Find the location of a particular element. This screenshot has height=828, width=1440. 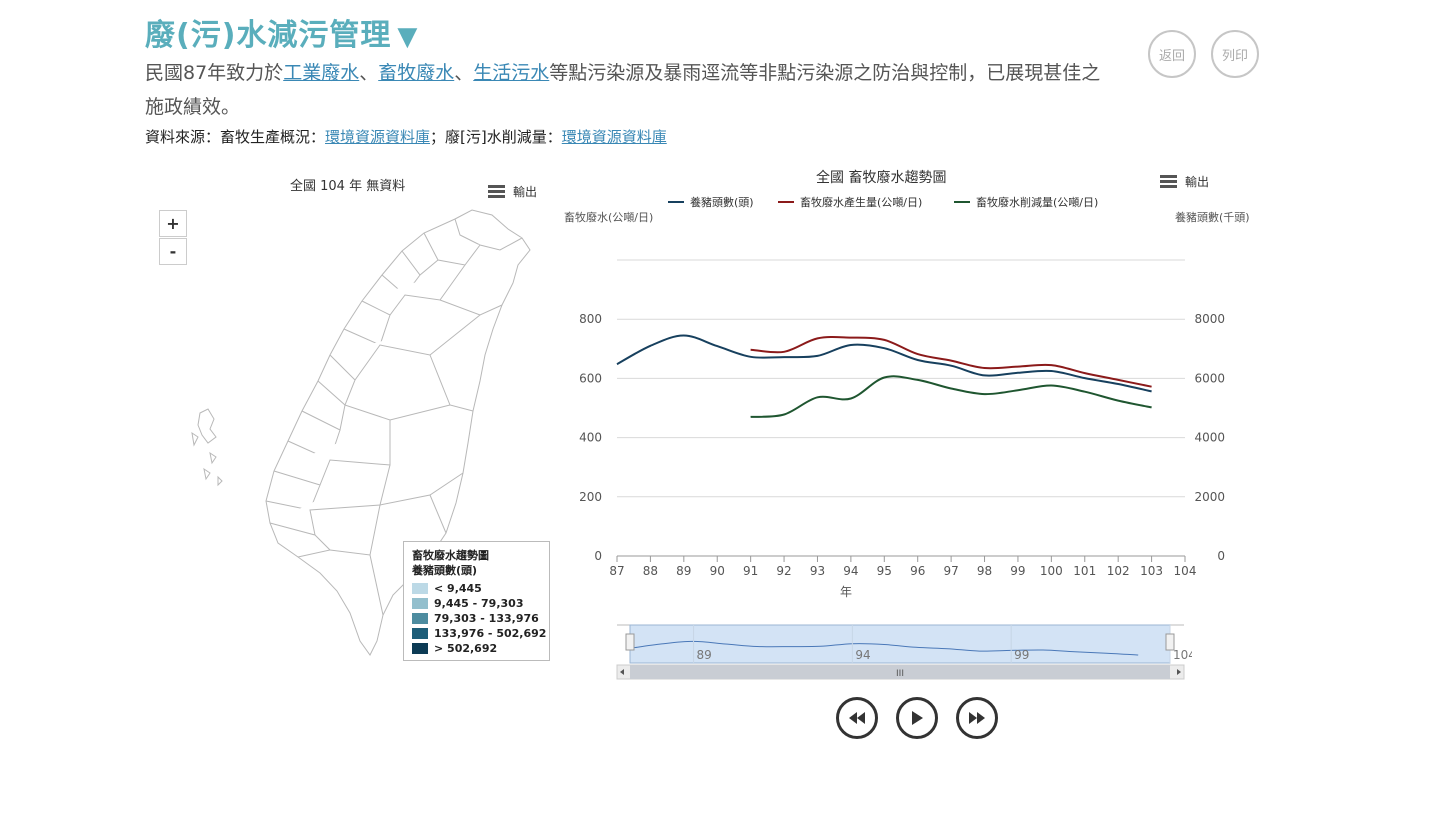

rewind-button is located at coordinates (857, 718).